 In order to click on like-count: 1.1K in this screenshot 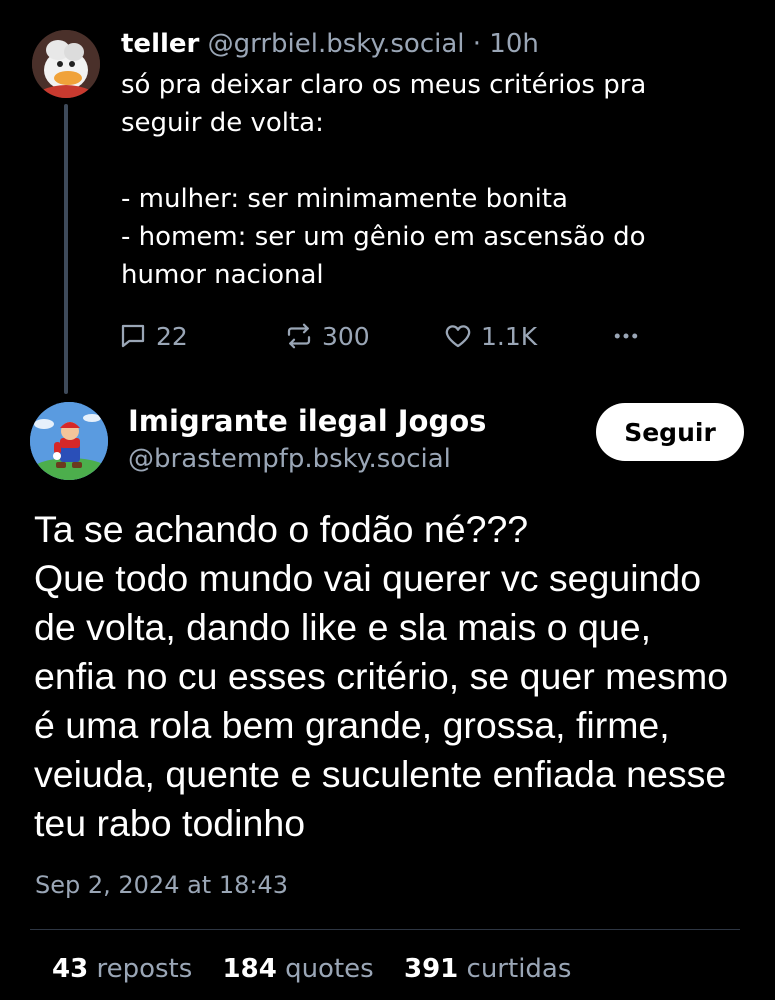, I will do `click(509, 336)`.